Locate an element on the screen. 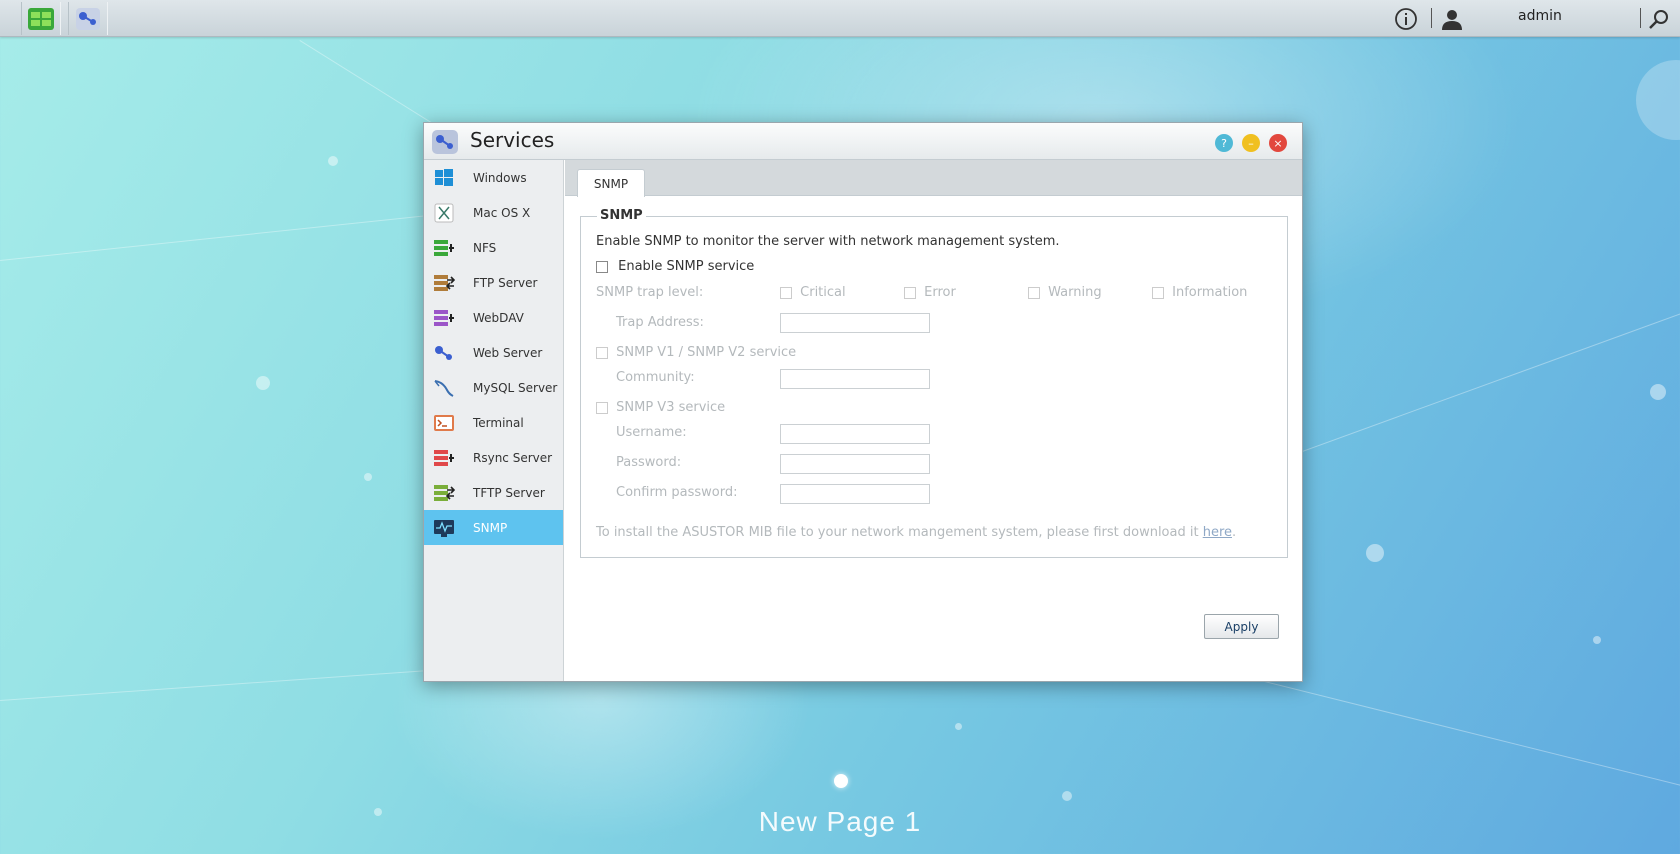 The height and width of the screenshot is (854, 1680). snmp-group-legend: SNMP is located at coordinates (621, 215).